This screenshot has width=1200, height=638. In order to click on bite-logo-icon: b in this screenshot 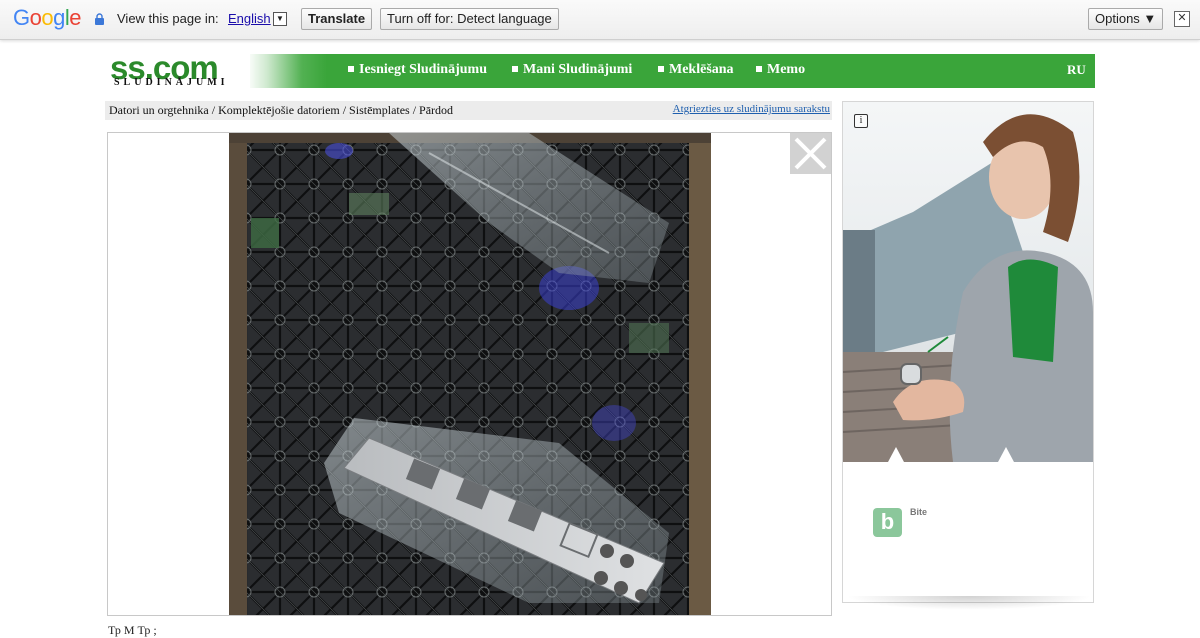, I will do `click(887, 522)`.